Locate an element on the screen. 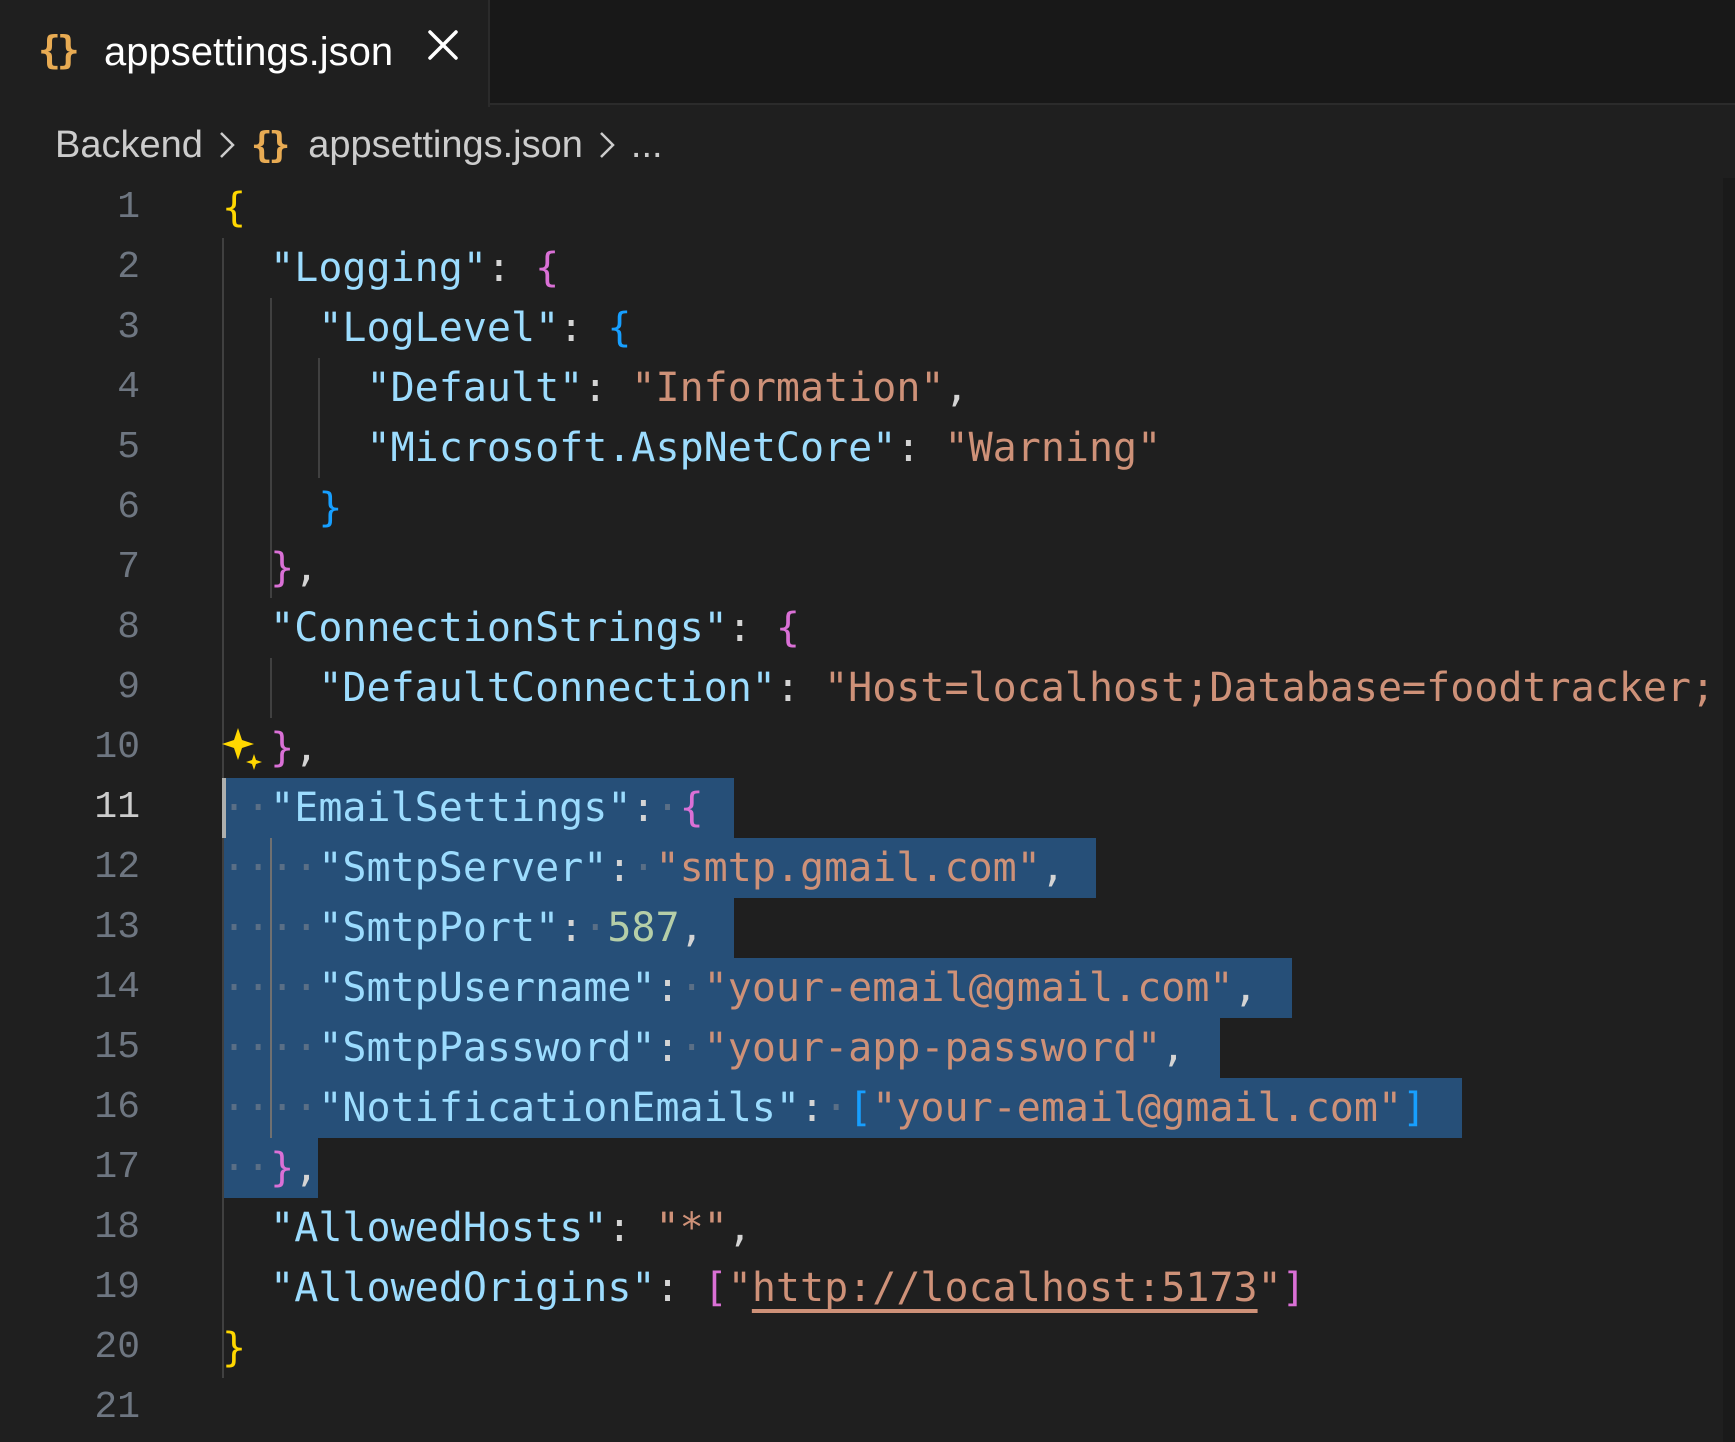 This screenshot has width=1735, height=1442. line-number: 17 is located at coordinates (117, 1167).